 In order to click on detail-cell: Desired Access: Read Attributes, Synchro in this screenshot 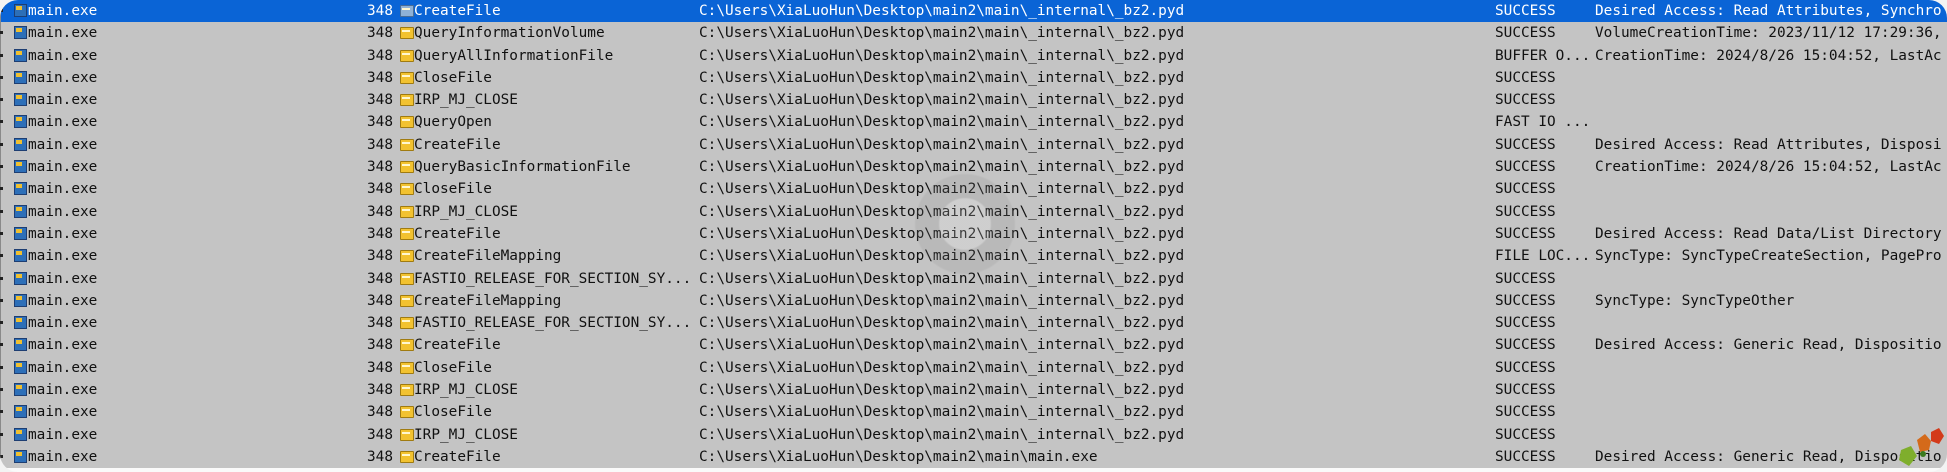, I will do `click(1768, 11)`.